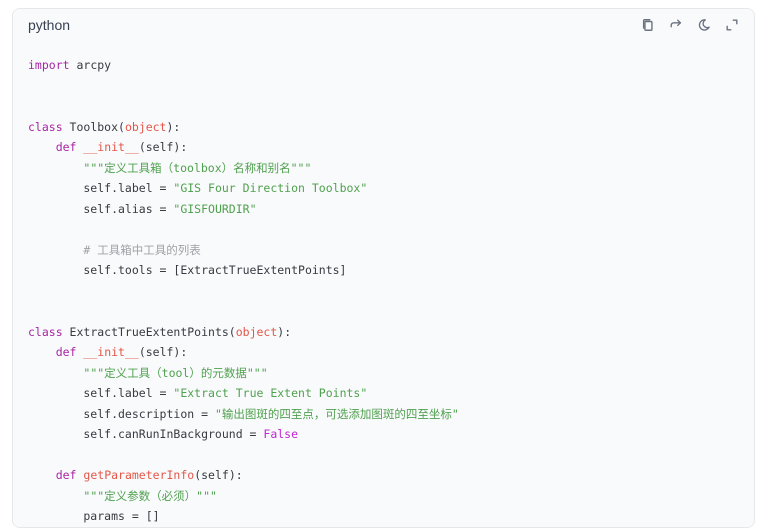 The height and width of the screenshot is (528, 768). I want to click on theme-icon, so click(704, 25).